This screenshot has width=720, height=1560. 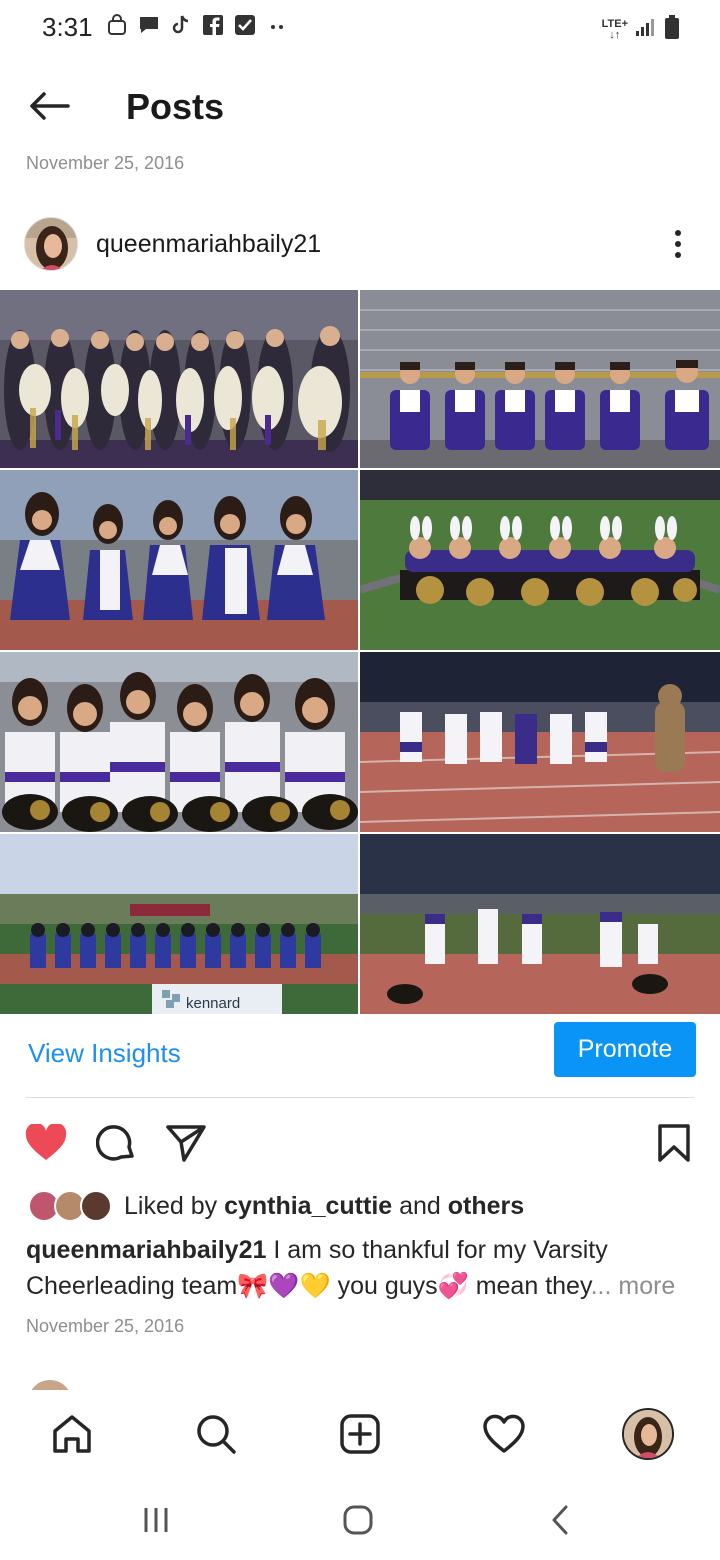 I want to click on back-nav-icon, so click(x=560, y=1520).